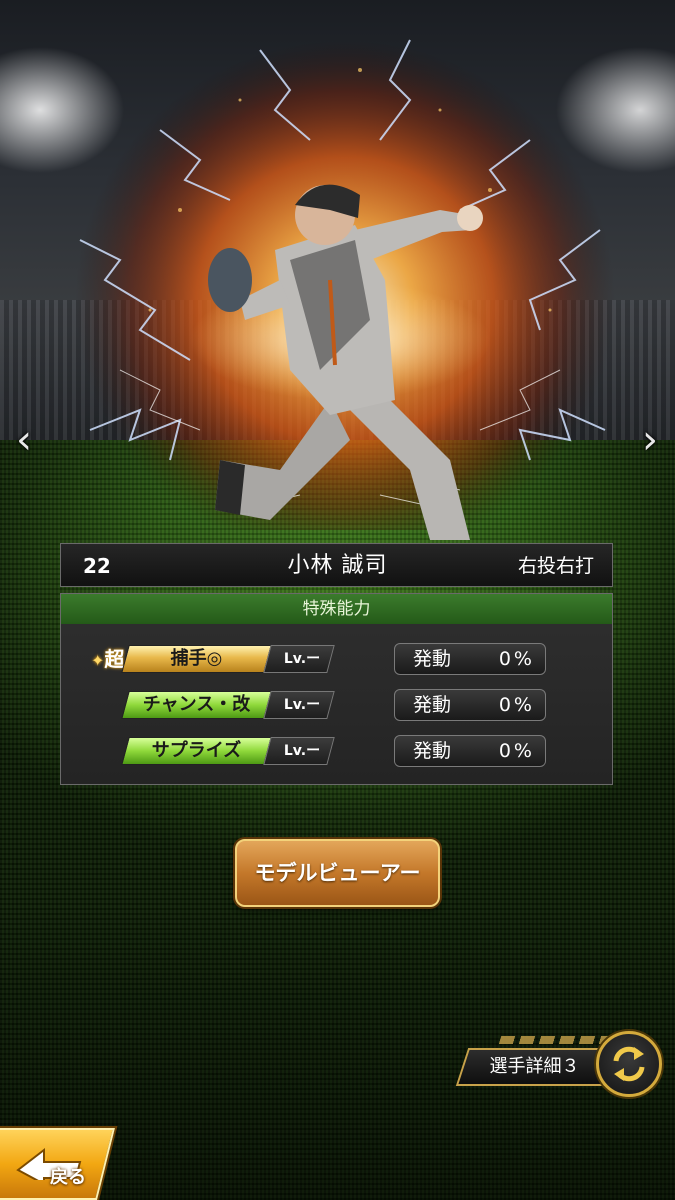 This screenshot has height=1200, width=675. Describe the element at coordinates (345, 362) in the screenshot. I see `player-figure` at that location.